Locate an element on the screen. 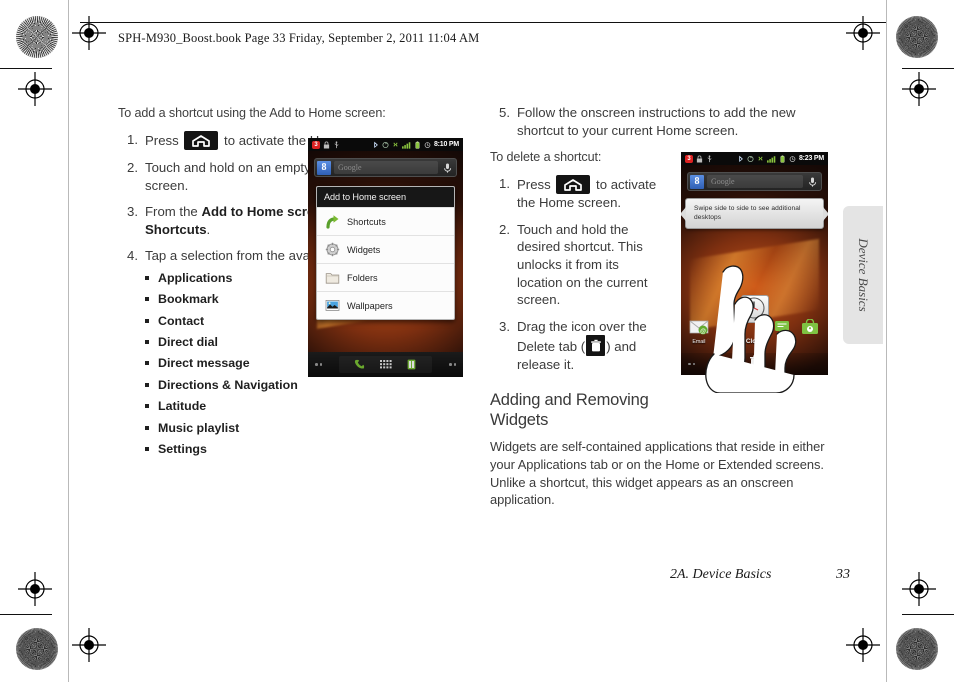 This screenshot has width=954, height=682. step-number: 3. is located at coordinates (504, 326).